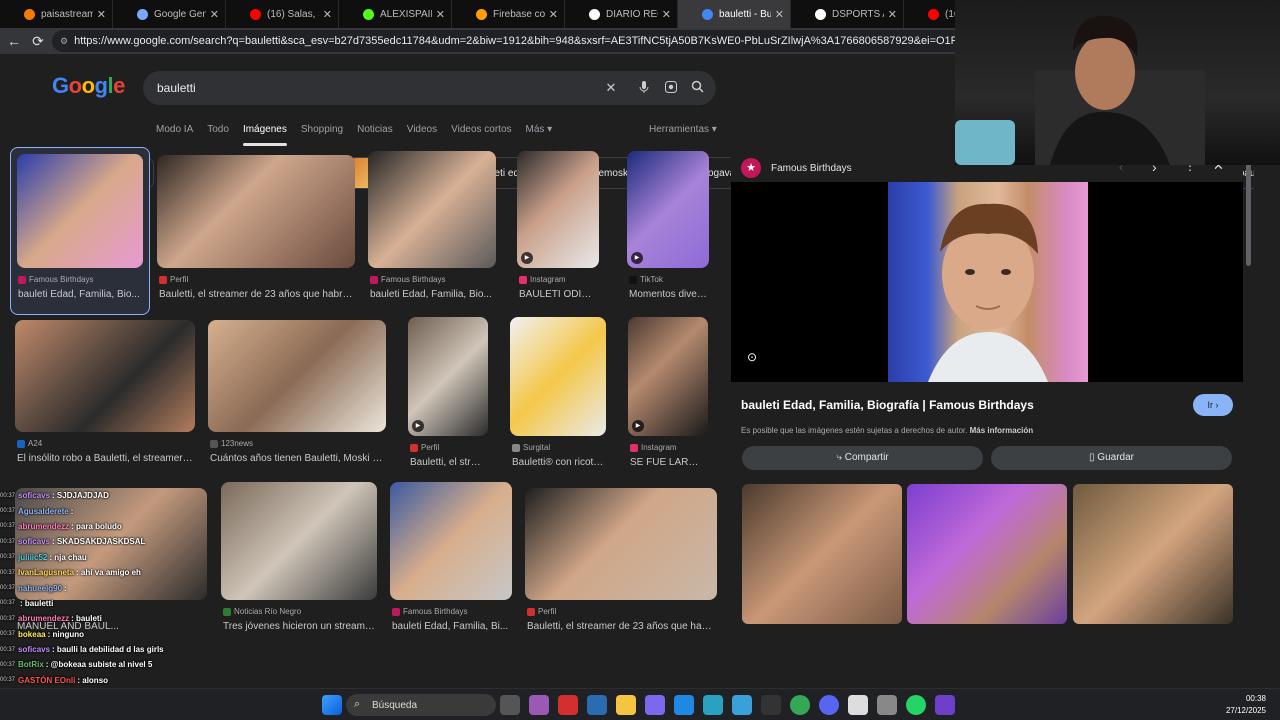 This screenshot has height=720, width=1280. I want to click on save-button: ▯ Guardar, so click(1111, 458).